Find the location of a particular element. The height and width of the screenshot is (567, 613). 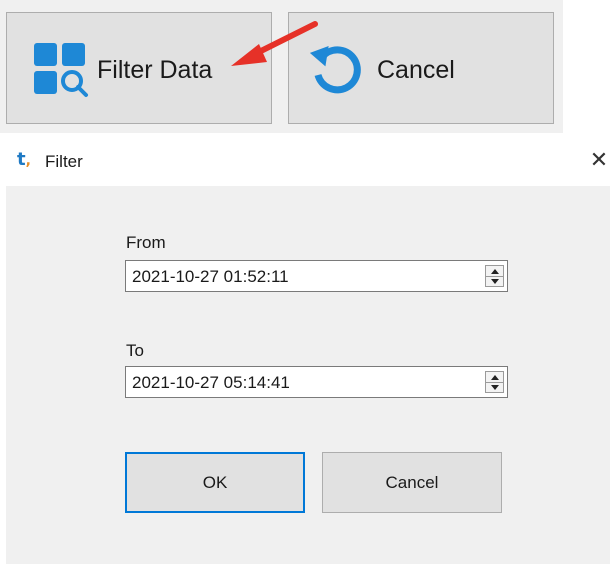

toolbar-cancel-button: Cancel is located at coordinates (421, 68).